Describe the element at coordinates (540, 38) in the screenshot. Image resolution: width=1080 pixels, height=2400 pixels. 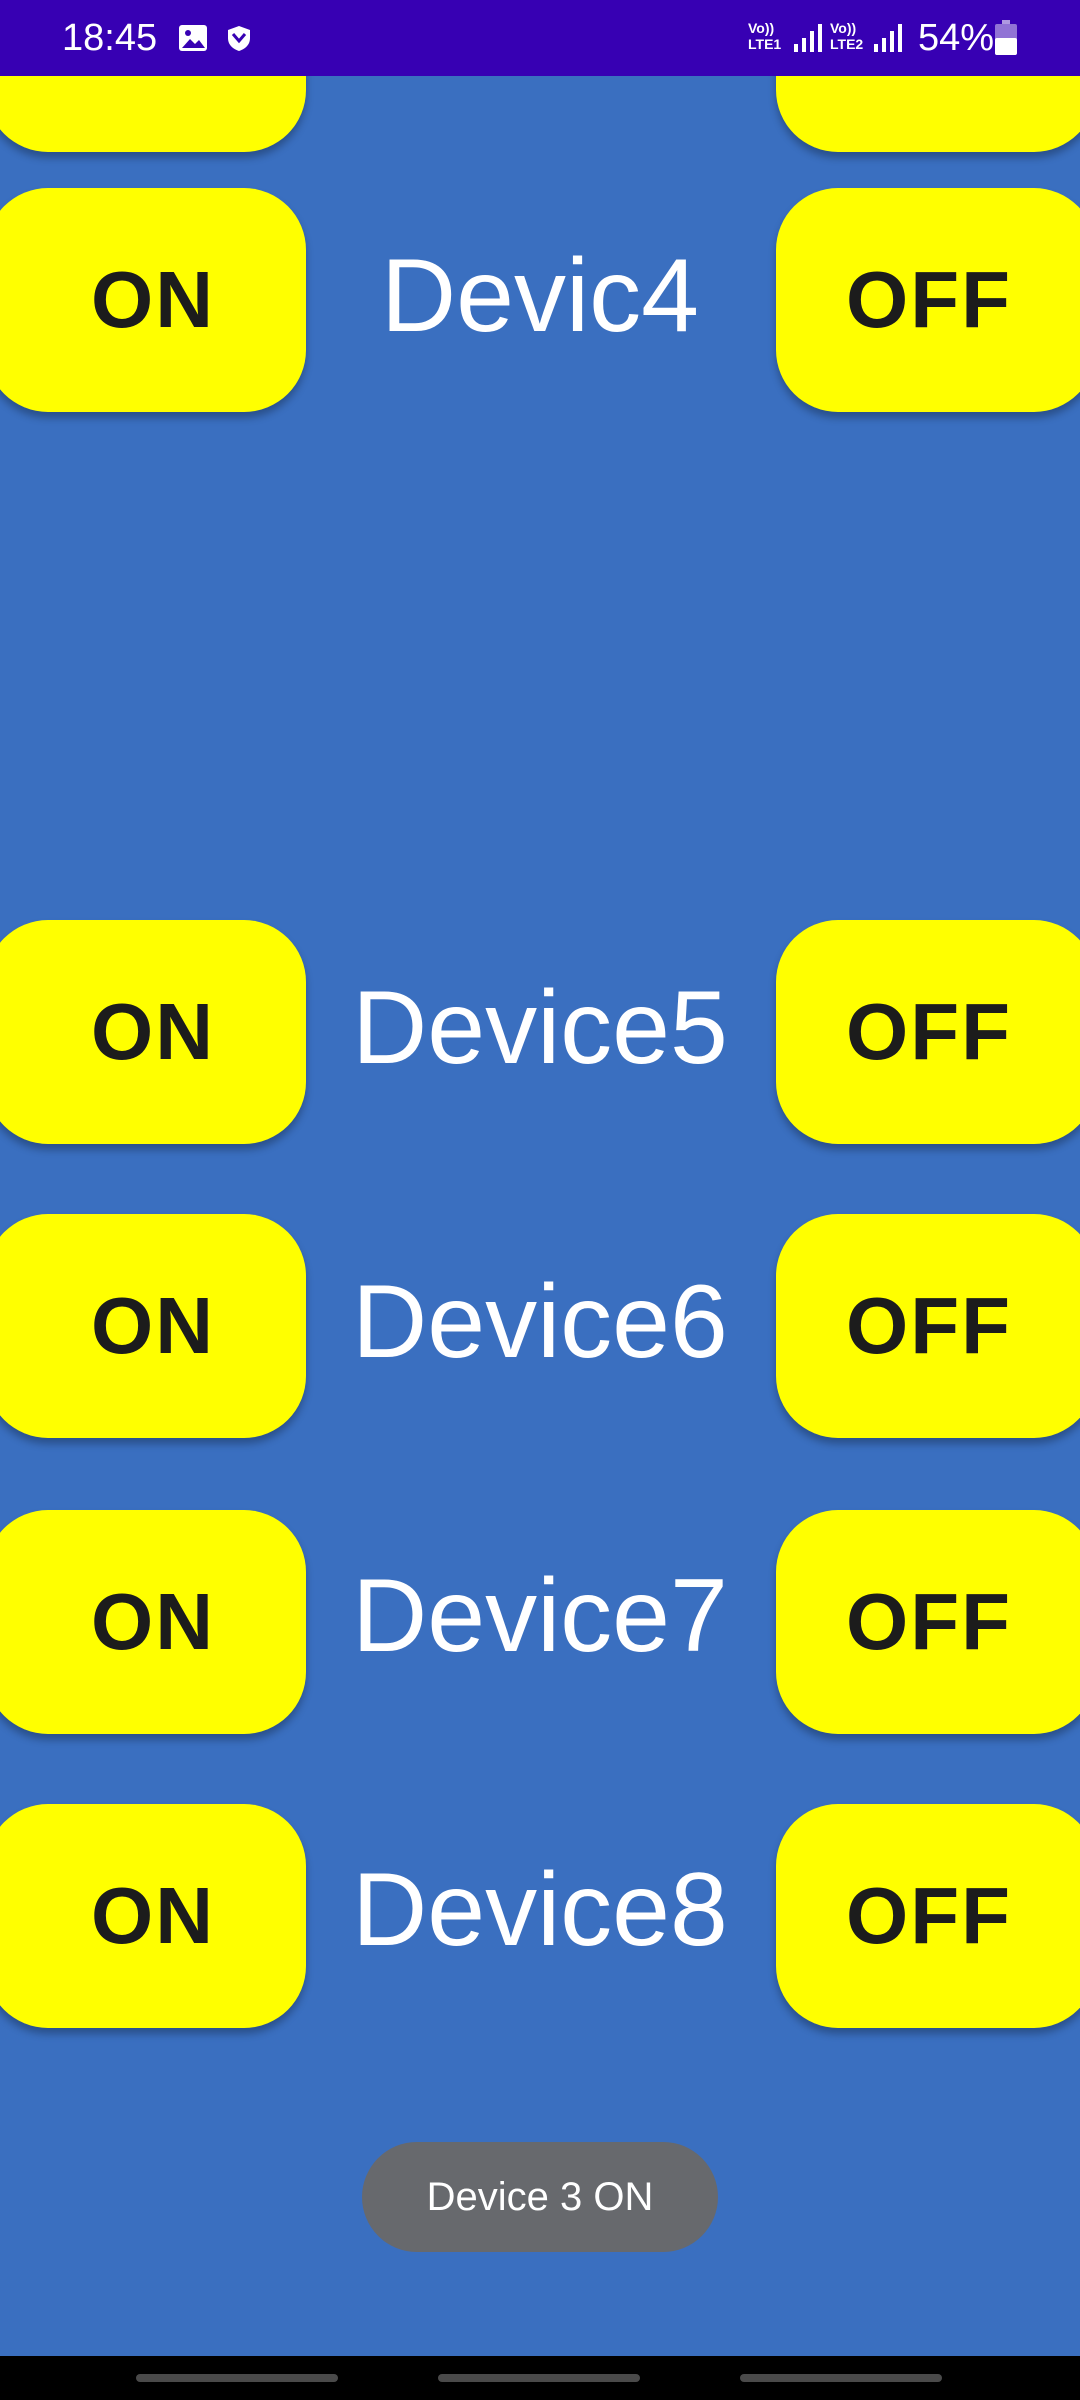
I see `status-bar: 18:45 Vo)) LTE1 Vo)) LTE2 54%` at that location.